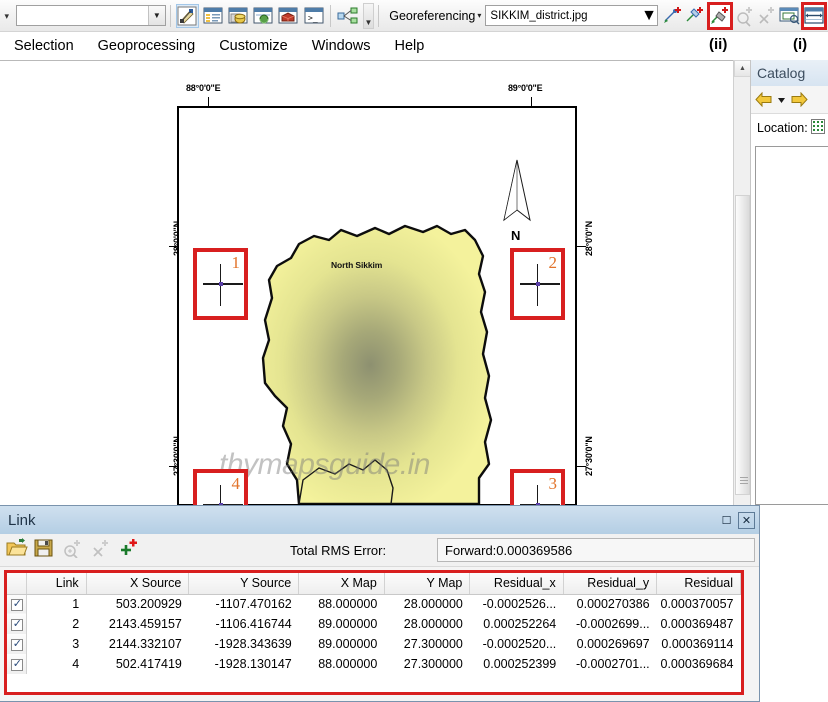 This screenshot has width=828, height=702. I want to click on annotation-marker-i: (i), so click(800, 44).